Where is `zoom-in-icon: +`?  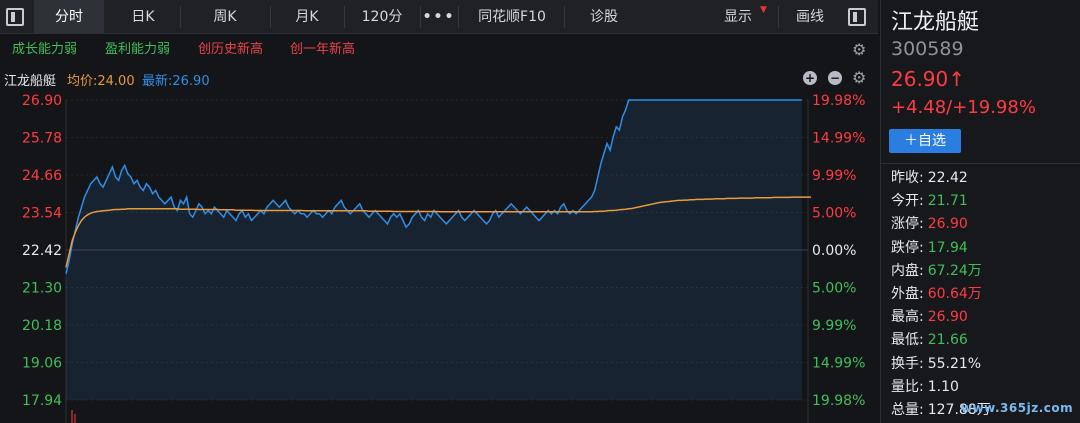 zoom-in-icon: + is located at coordinates (810, 78).